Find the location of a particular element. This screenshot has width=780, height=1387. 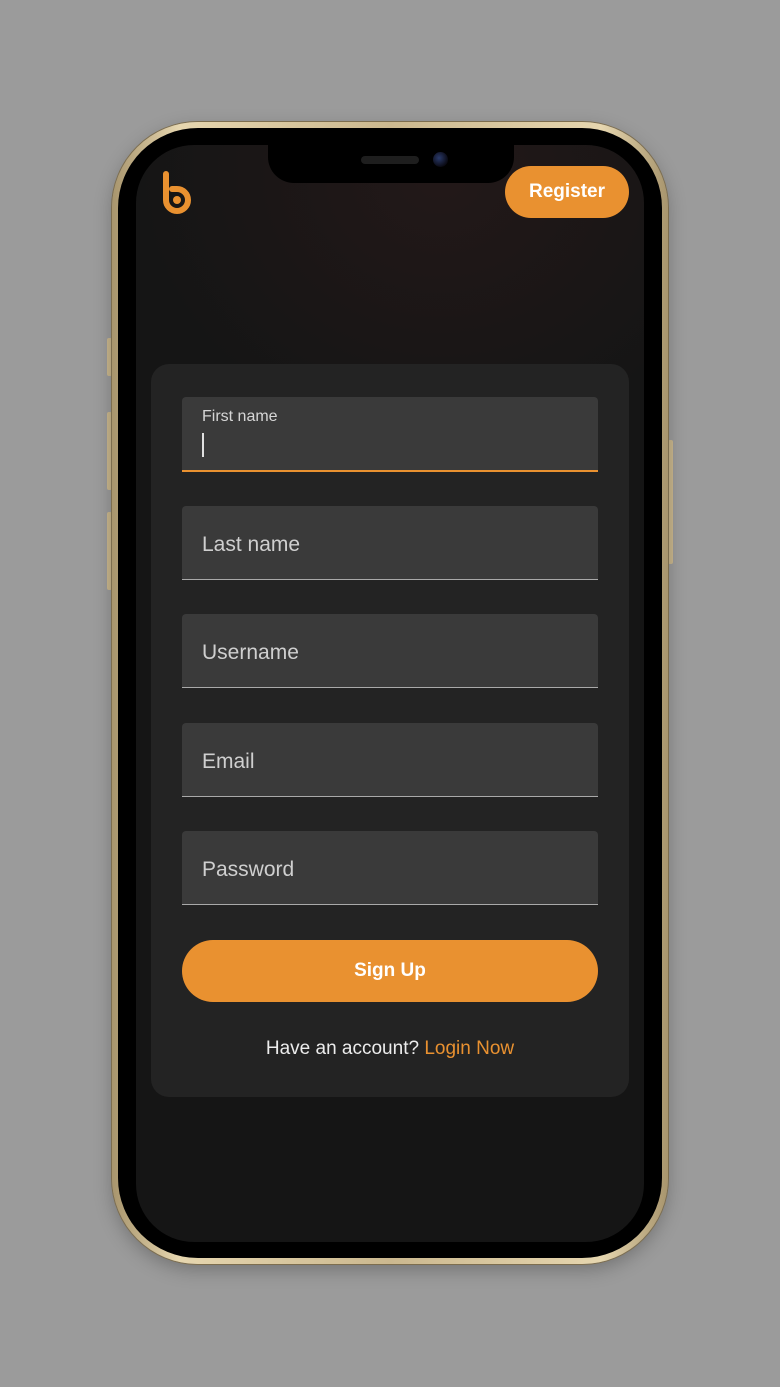

username-label: Username is located at coordinates (250, 652).